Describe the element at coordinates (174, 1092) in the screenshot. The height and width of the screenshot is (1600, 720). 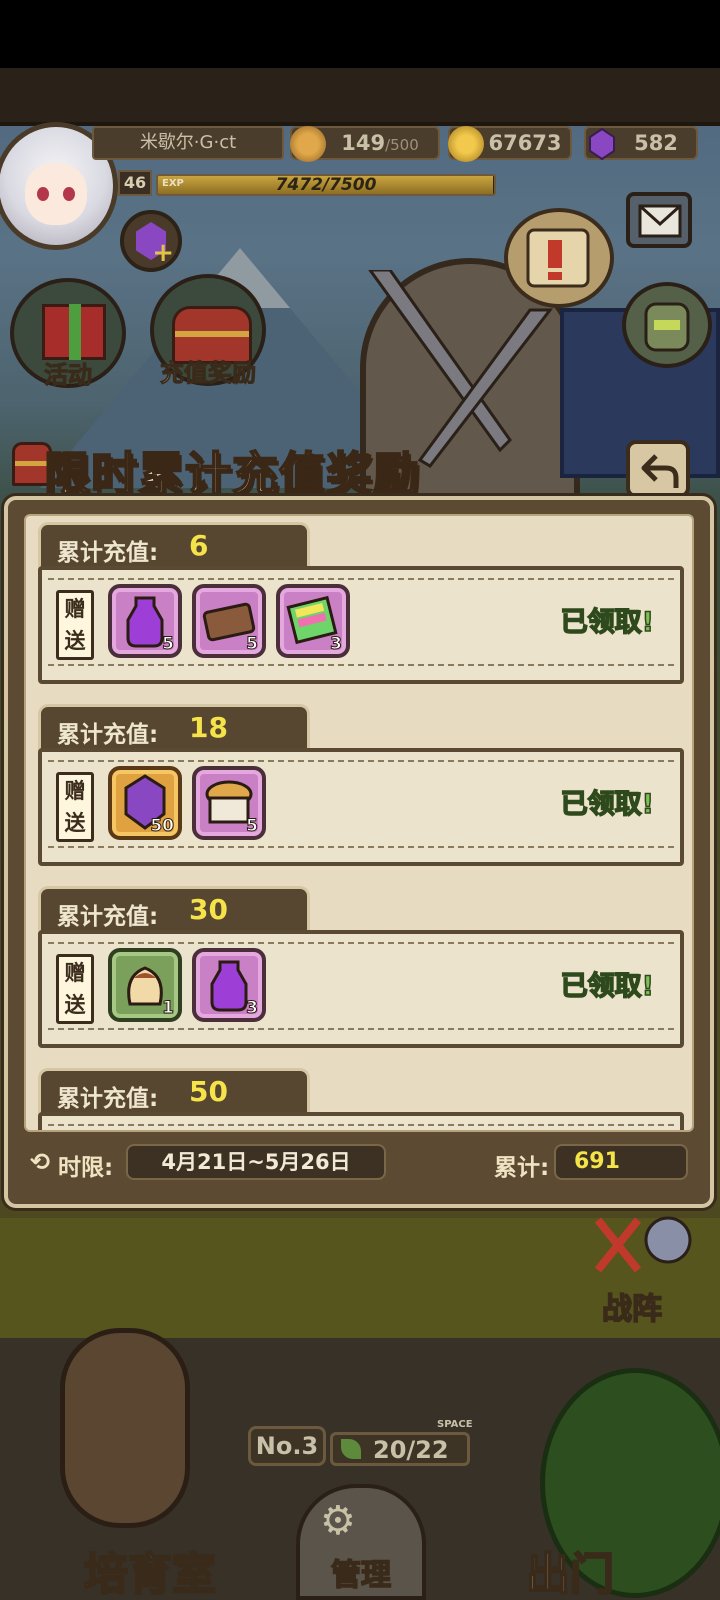
I see `tier-header: 累计充值: 50` at that location.